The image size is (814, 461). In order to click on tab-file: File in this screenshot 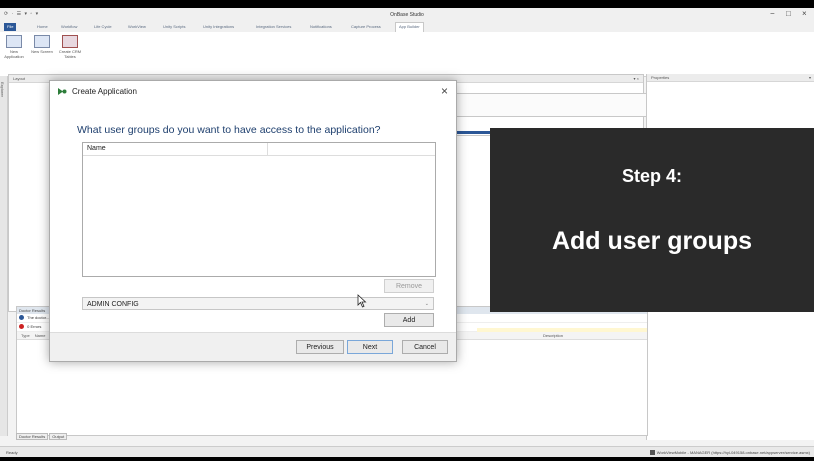, I will do `click(10, 27)`.